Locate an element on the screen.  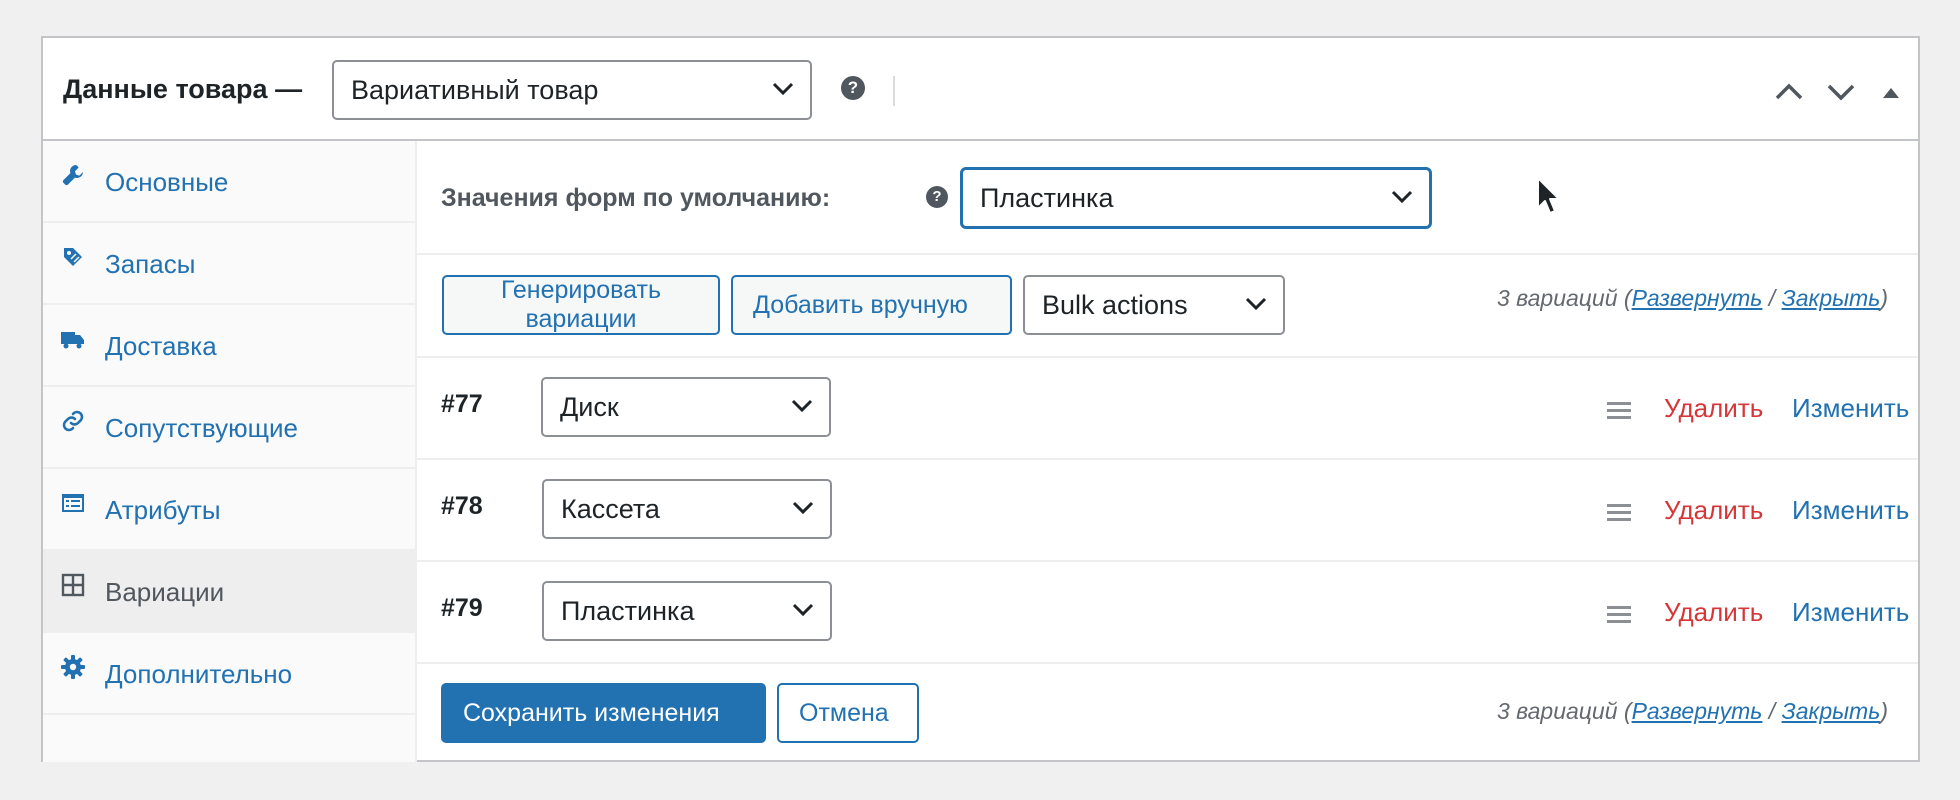
default-values-row: Значения форм по умолчанию: ? Пластинка is located at coordinates (1167, 198).